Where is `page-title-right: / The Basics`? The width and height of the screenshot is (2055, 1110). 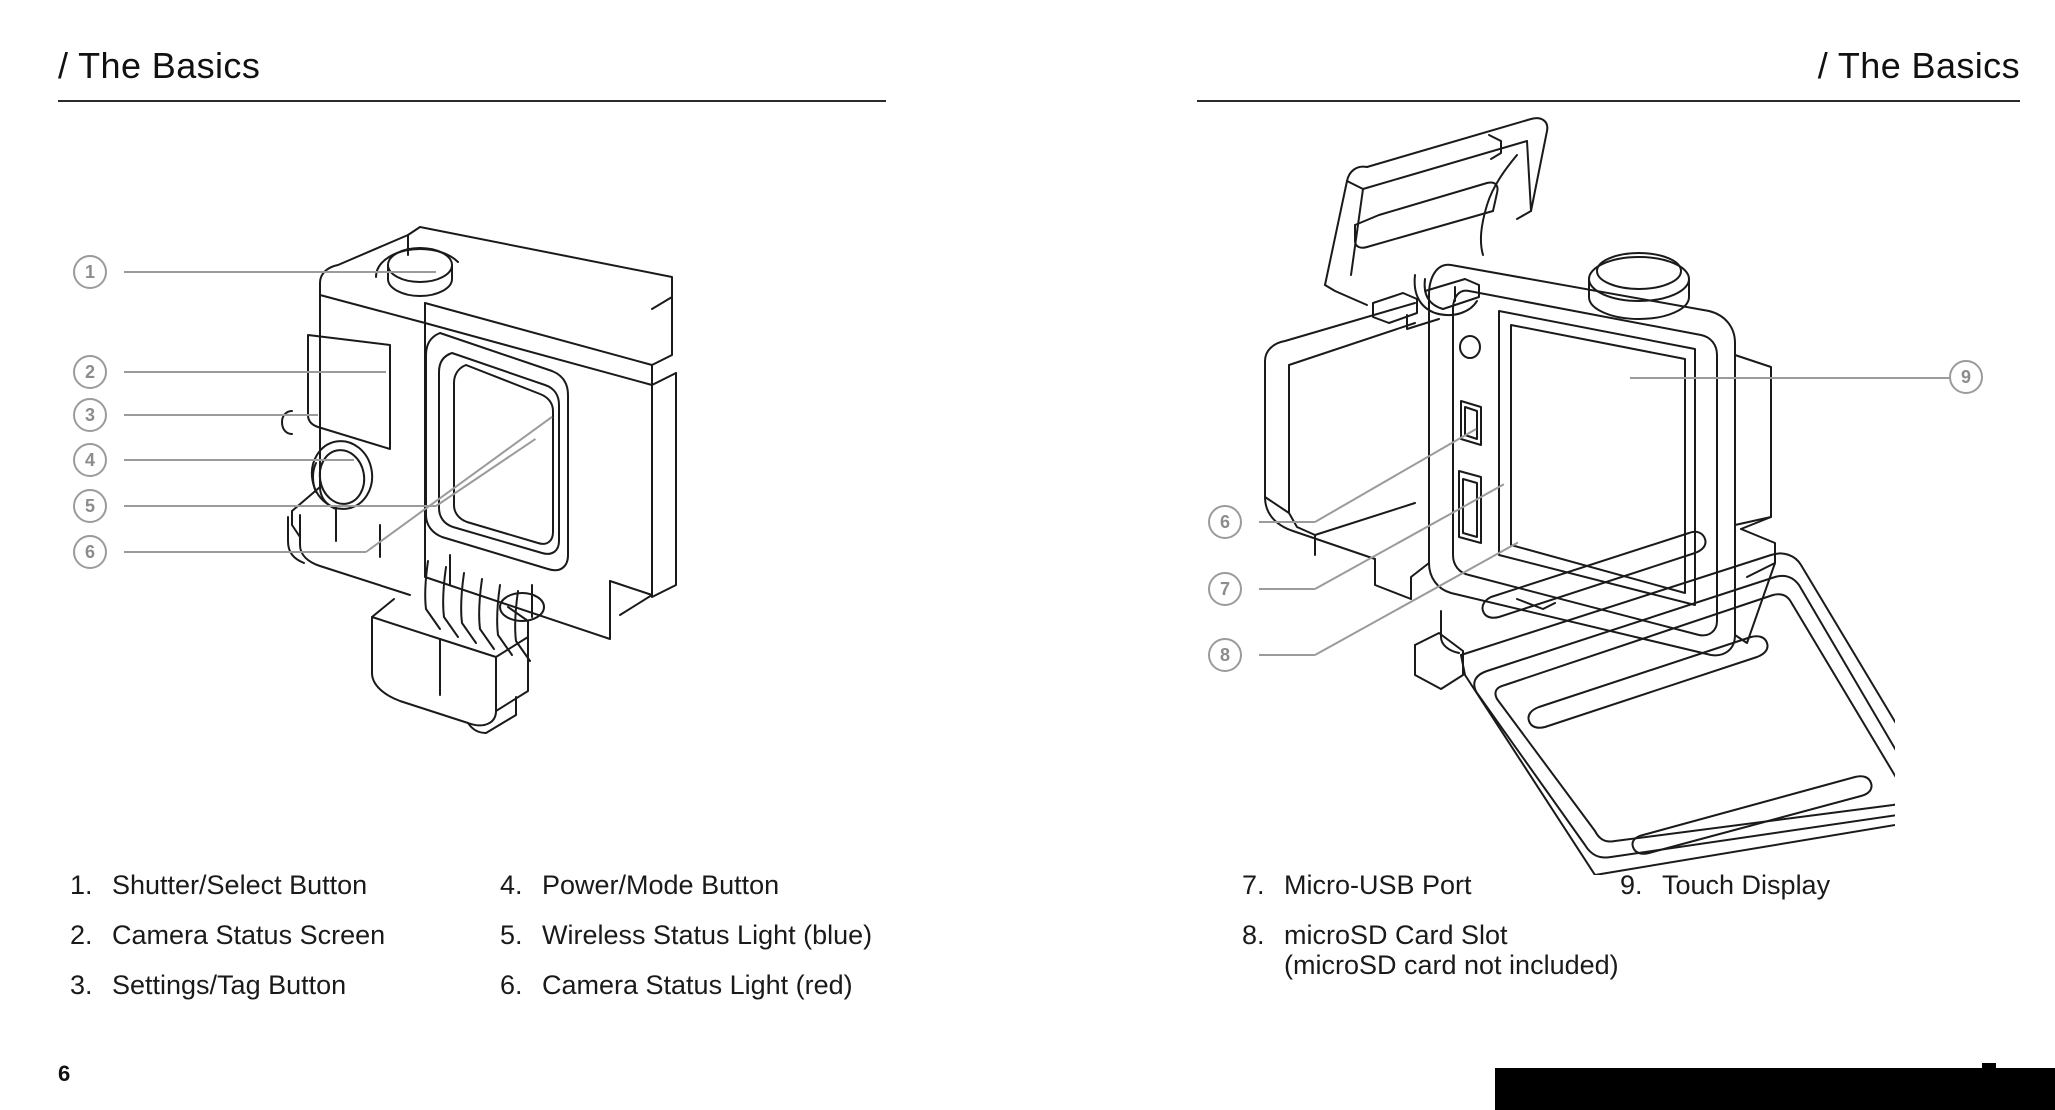
page-title-right: / The Basics is located at coordinates (1918, 65).